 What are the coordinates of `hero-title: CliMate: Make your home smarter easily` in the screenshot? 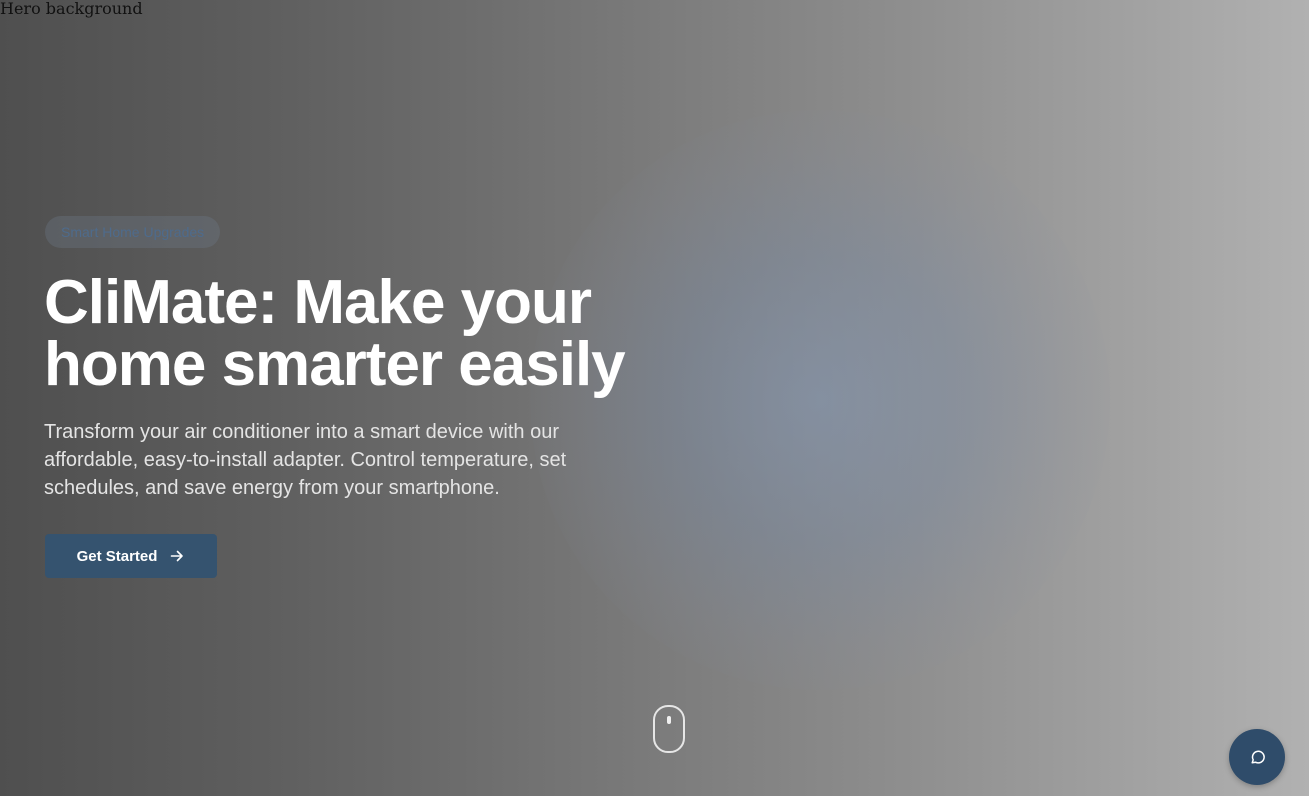 It's located at (335, 333).